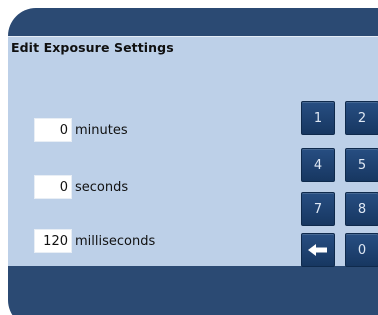 This screenshot has height=315, width=378. What do you see at coordinates (101, 130) in the screenshot?
I see `minutes-label: minutes` at bounding box center [101, 130].